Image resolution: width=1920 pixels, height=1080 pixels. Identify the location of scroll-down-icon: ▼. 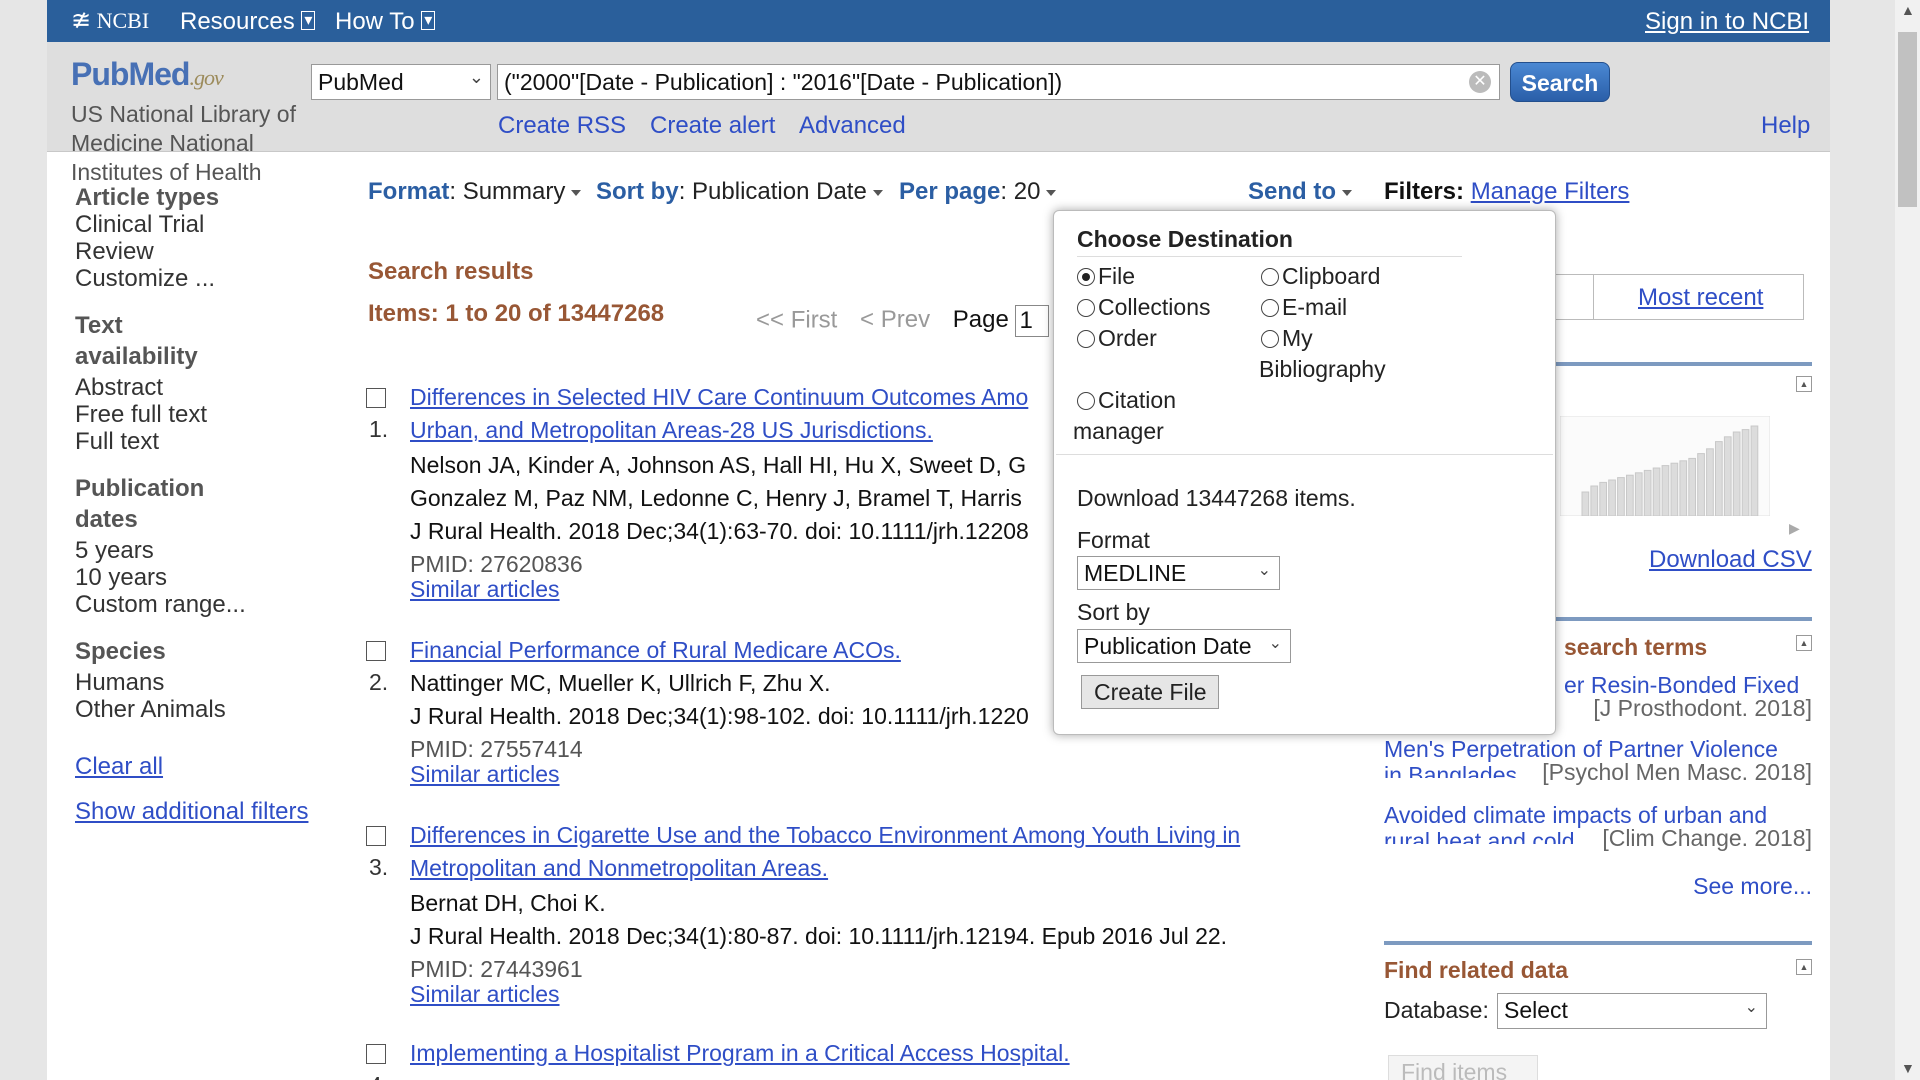
(1908, 1068).